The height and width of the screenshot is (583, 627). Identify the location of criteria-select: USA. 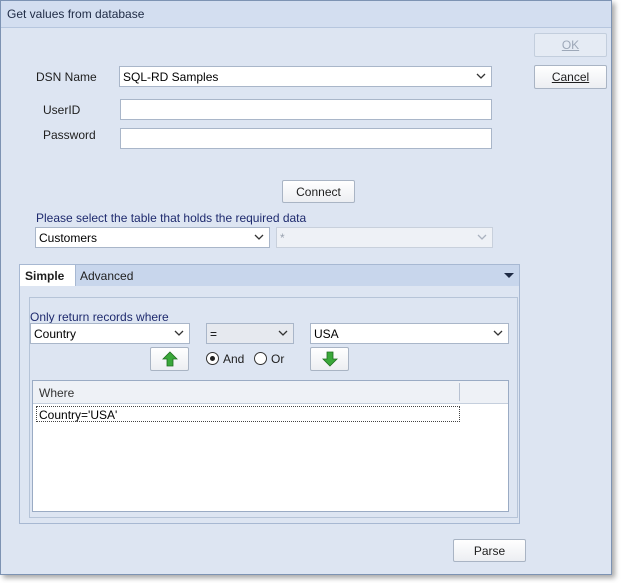
(409, 333).